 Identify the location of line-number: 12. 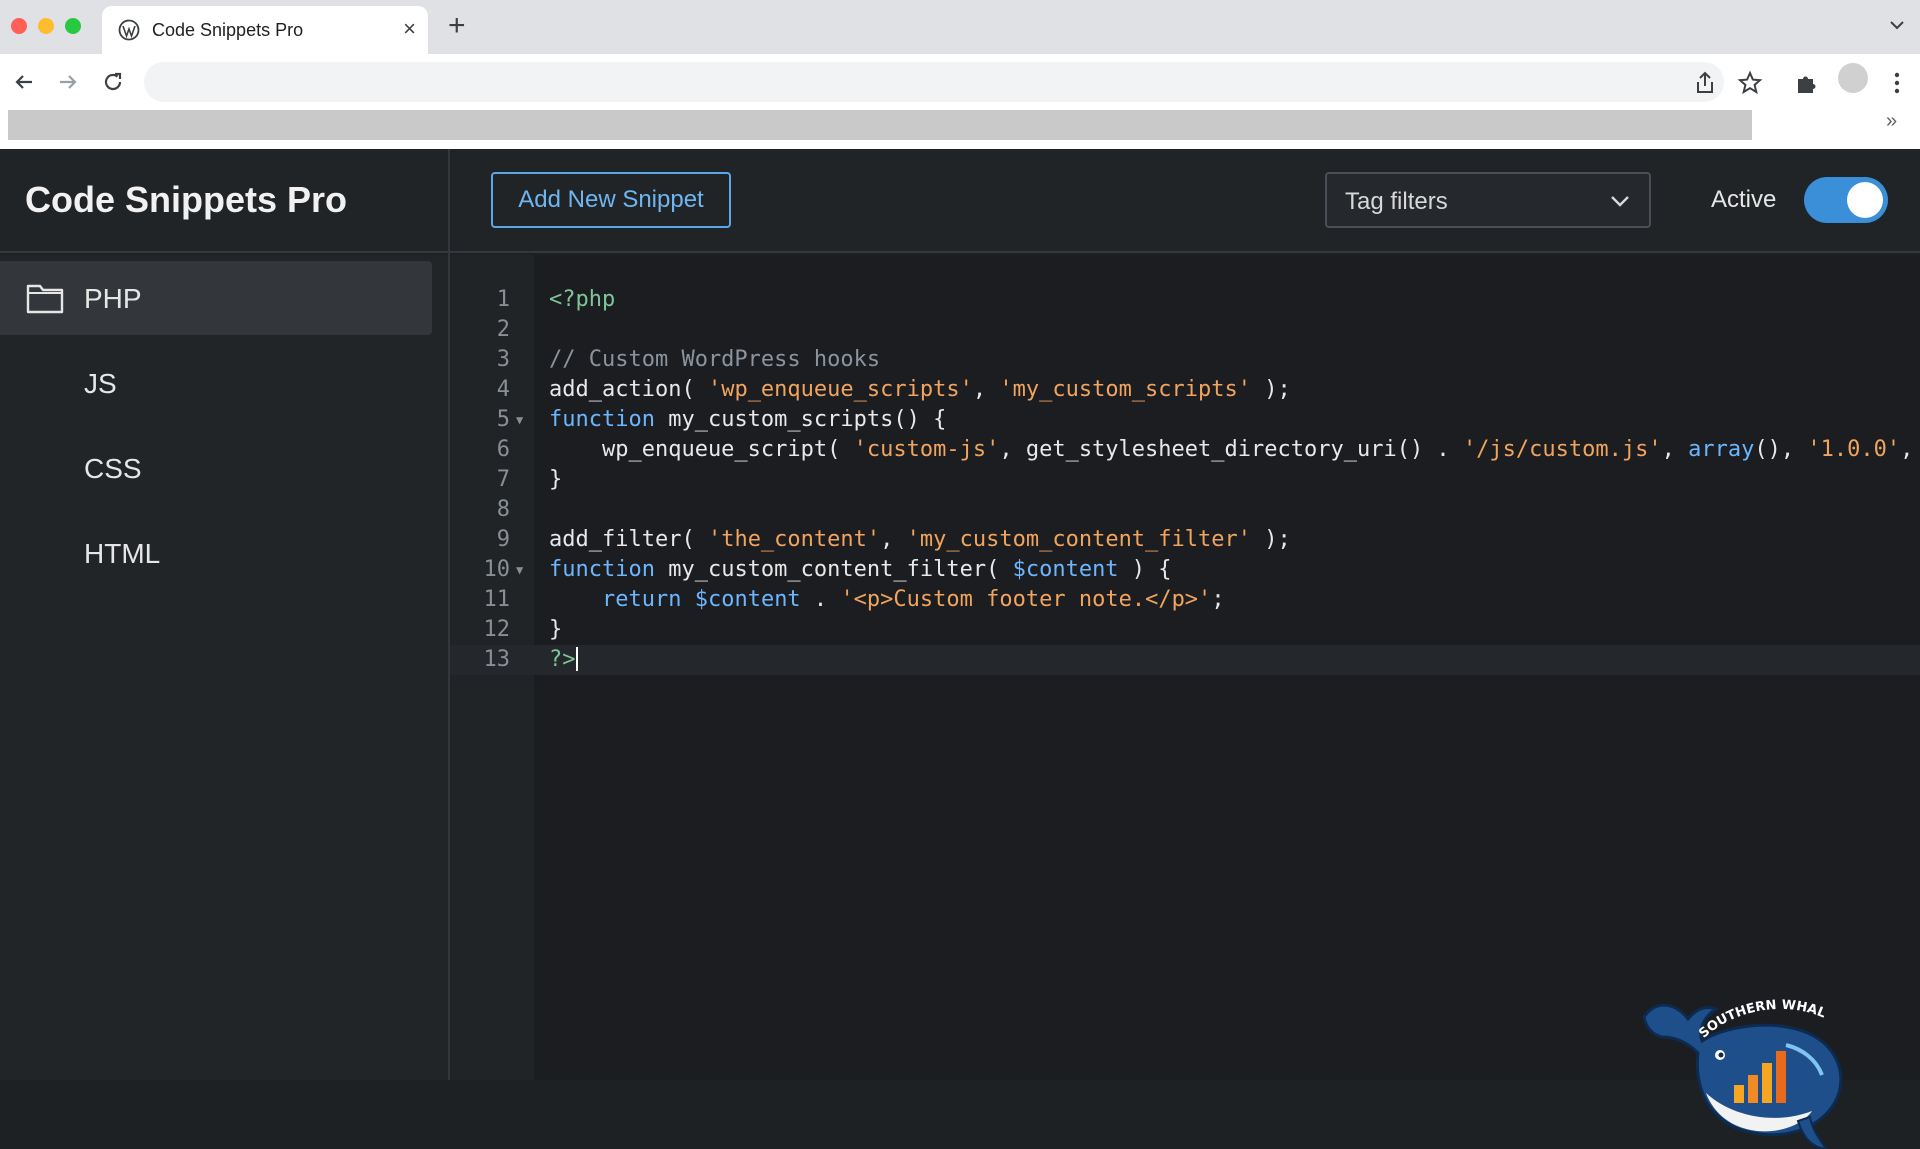
(497, 629).